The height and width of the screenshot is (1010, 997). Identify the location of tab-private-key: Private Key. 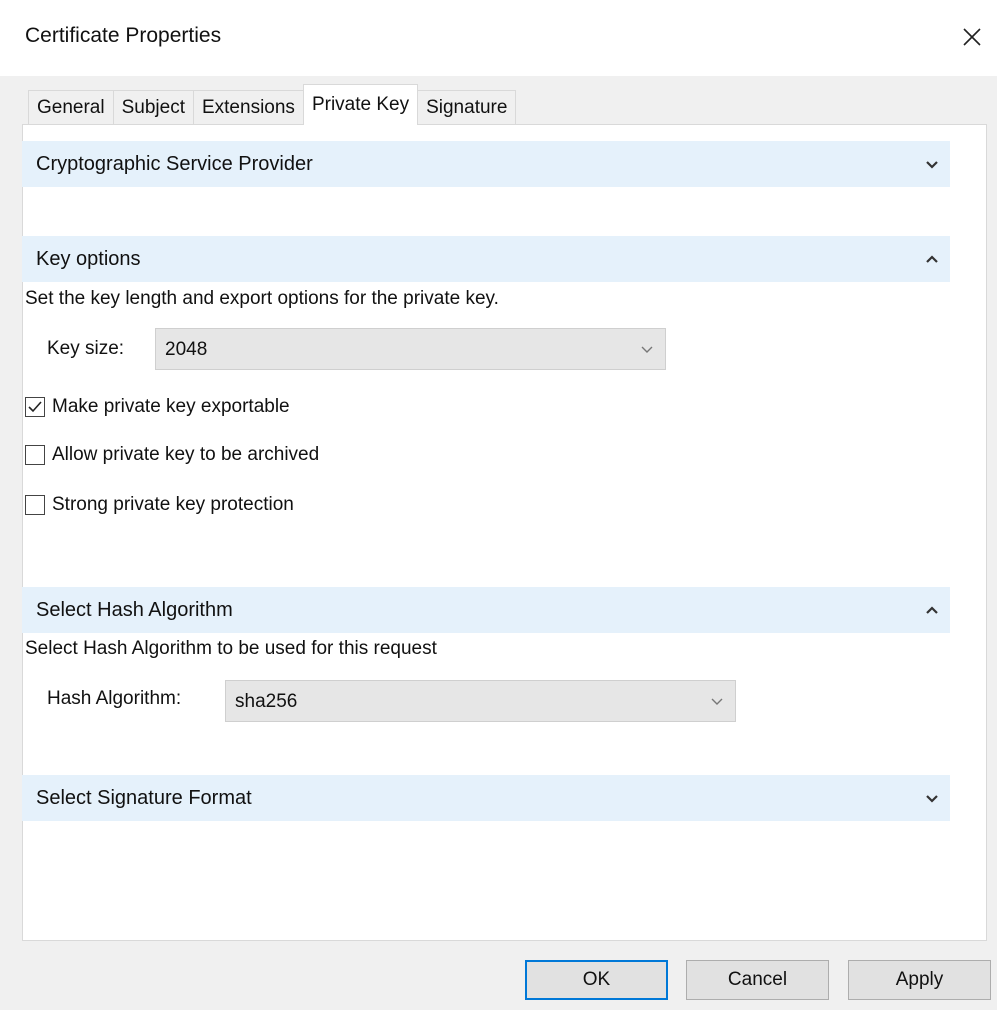
(360, 104).